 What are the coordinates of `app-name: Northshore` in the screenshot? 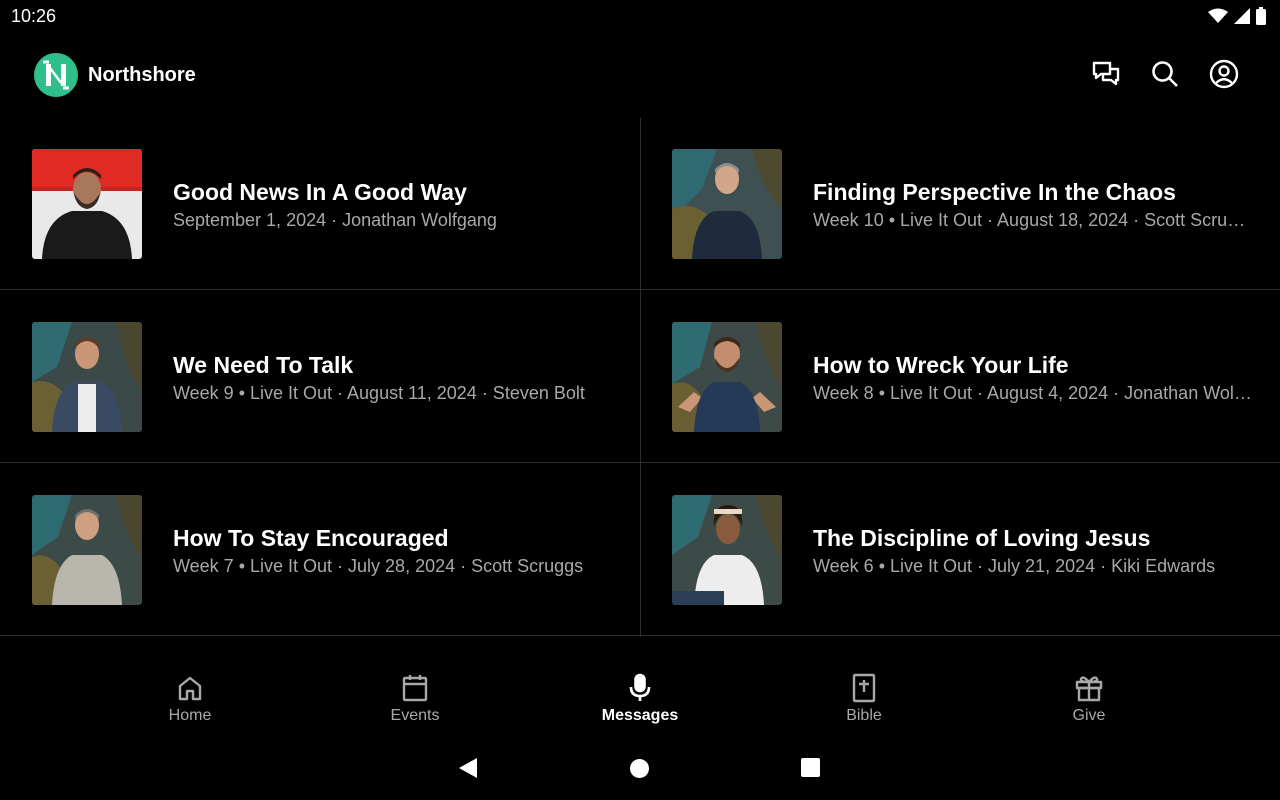 It's located at (142, 75).